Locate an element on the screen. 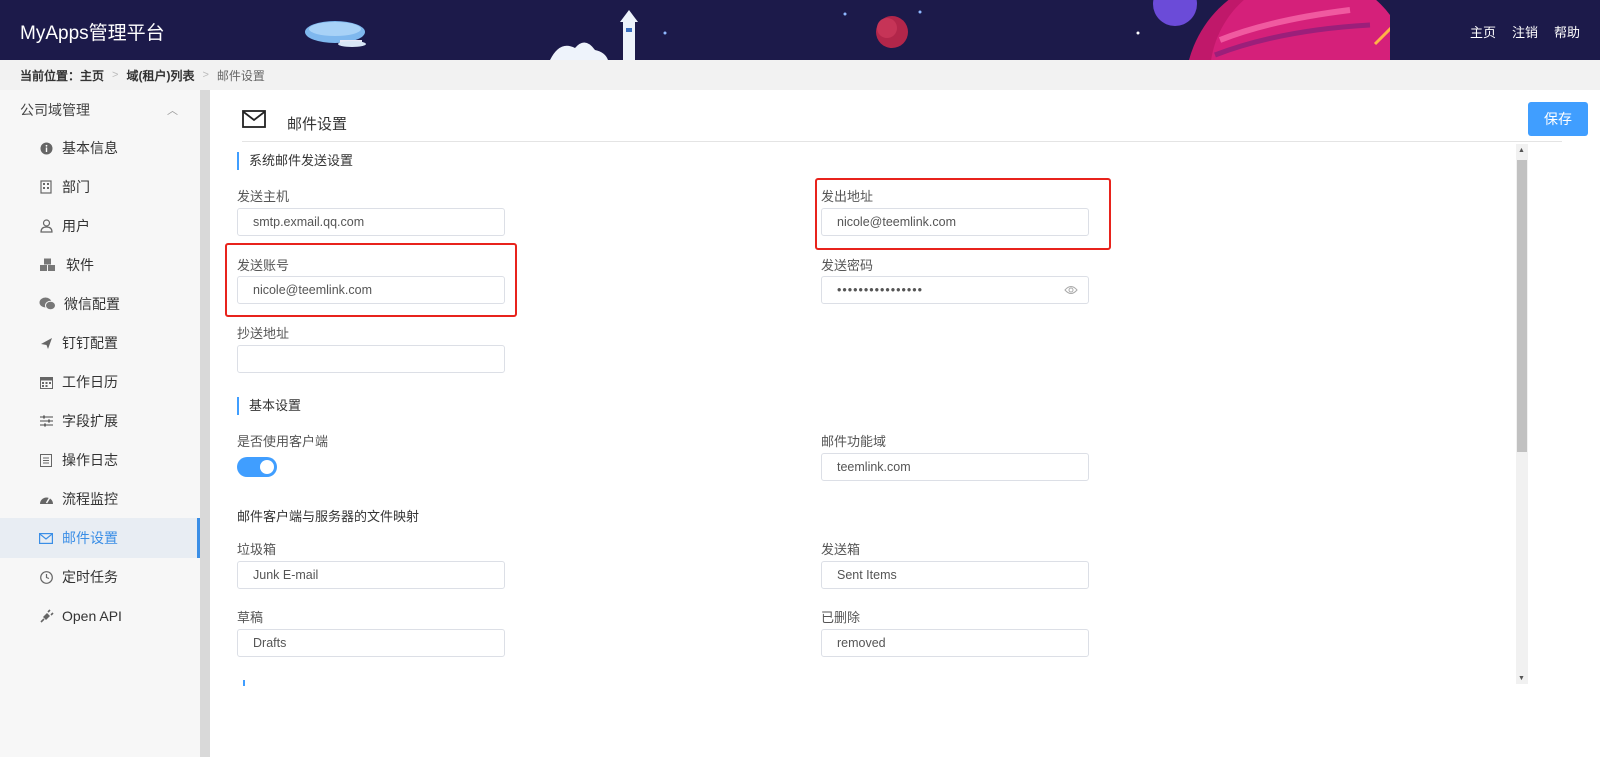 This screenshot has width=1600, height=757. password-value: •••••••••••••••• is located at coordinates (880, 290).